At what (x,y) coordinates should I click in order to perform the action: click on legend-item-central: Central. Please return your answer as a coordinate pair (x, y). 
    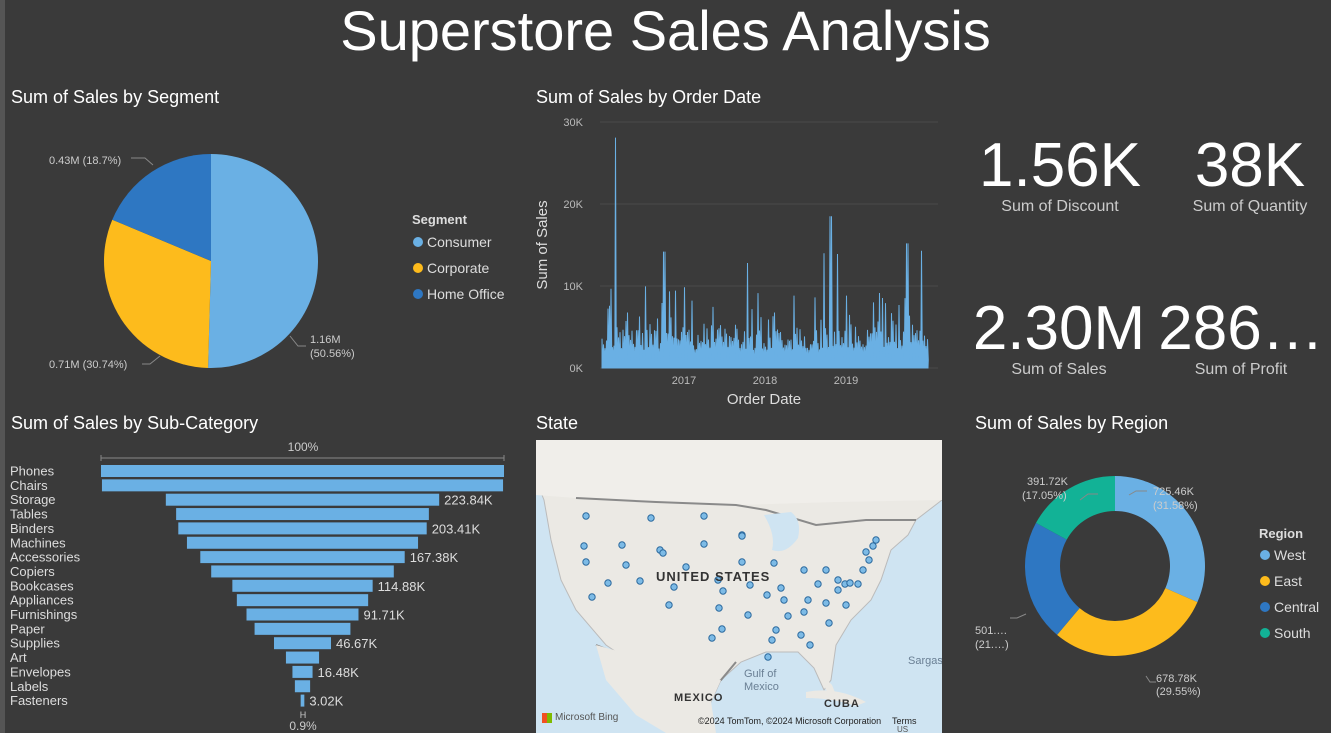
    Looking at the image, I should click on (1289, 607).